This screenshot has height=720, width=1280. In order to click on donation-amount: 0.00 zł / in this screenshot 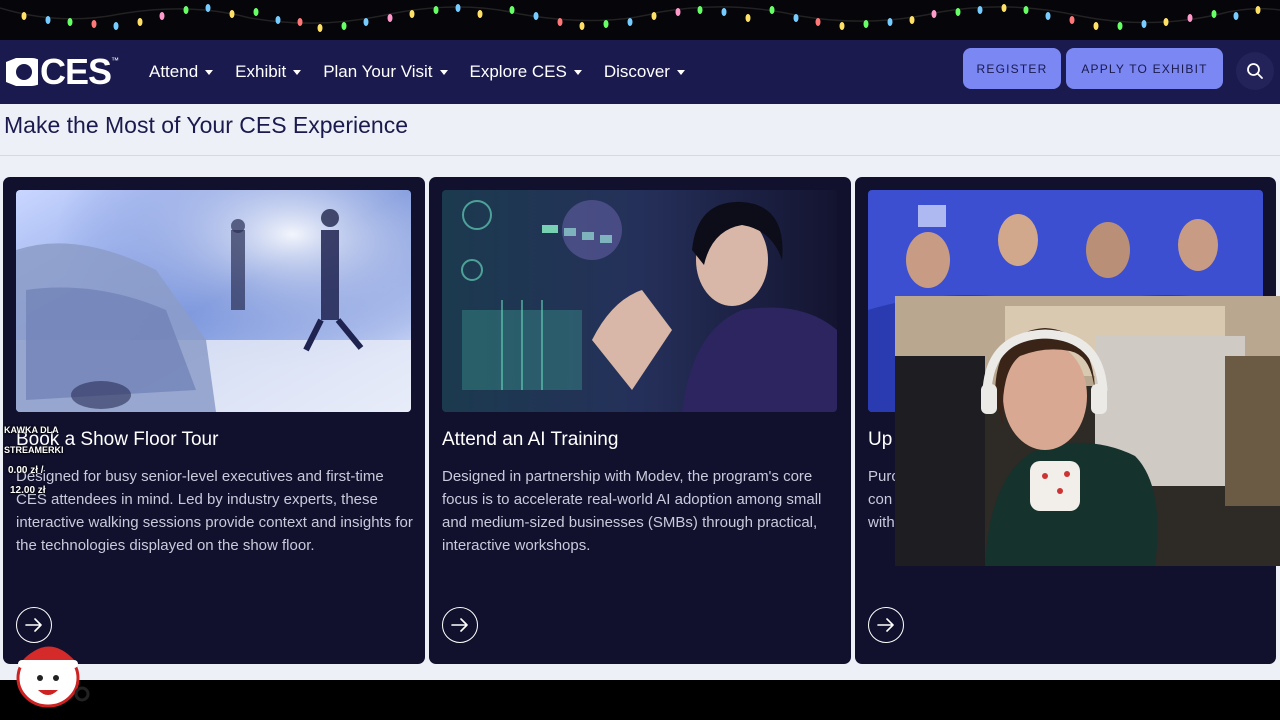, I will do `click(26, 470)`.